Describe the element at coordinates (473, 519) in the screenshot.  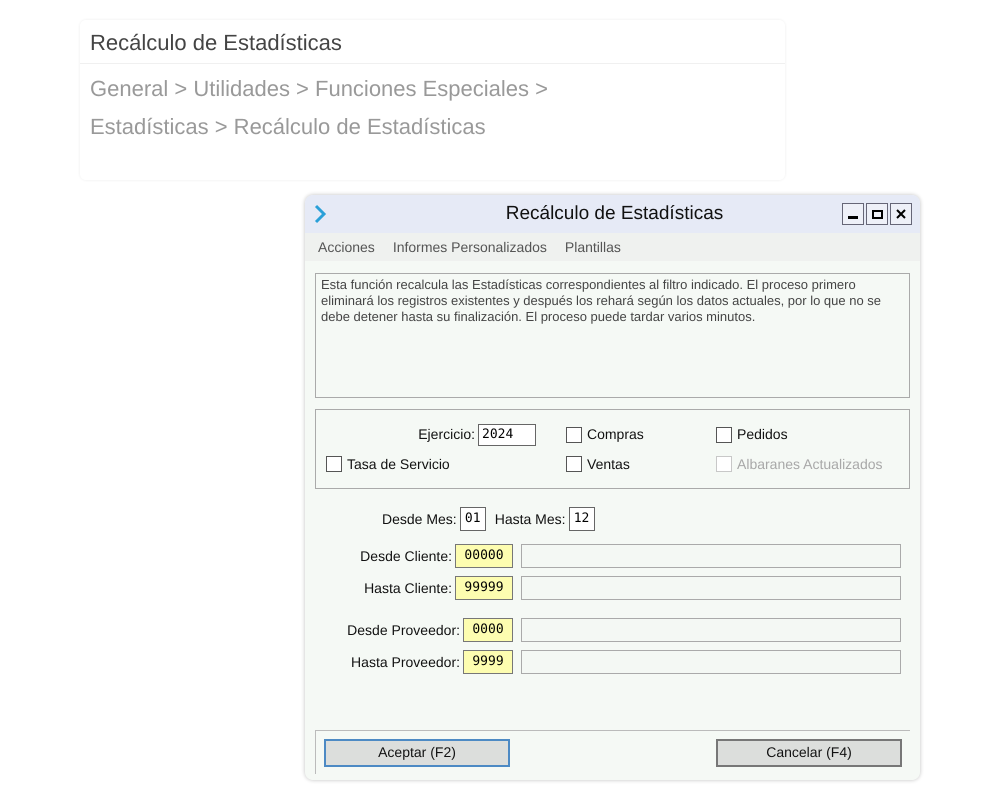
I see `month-field: 01` at that location.